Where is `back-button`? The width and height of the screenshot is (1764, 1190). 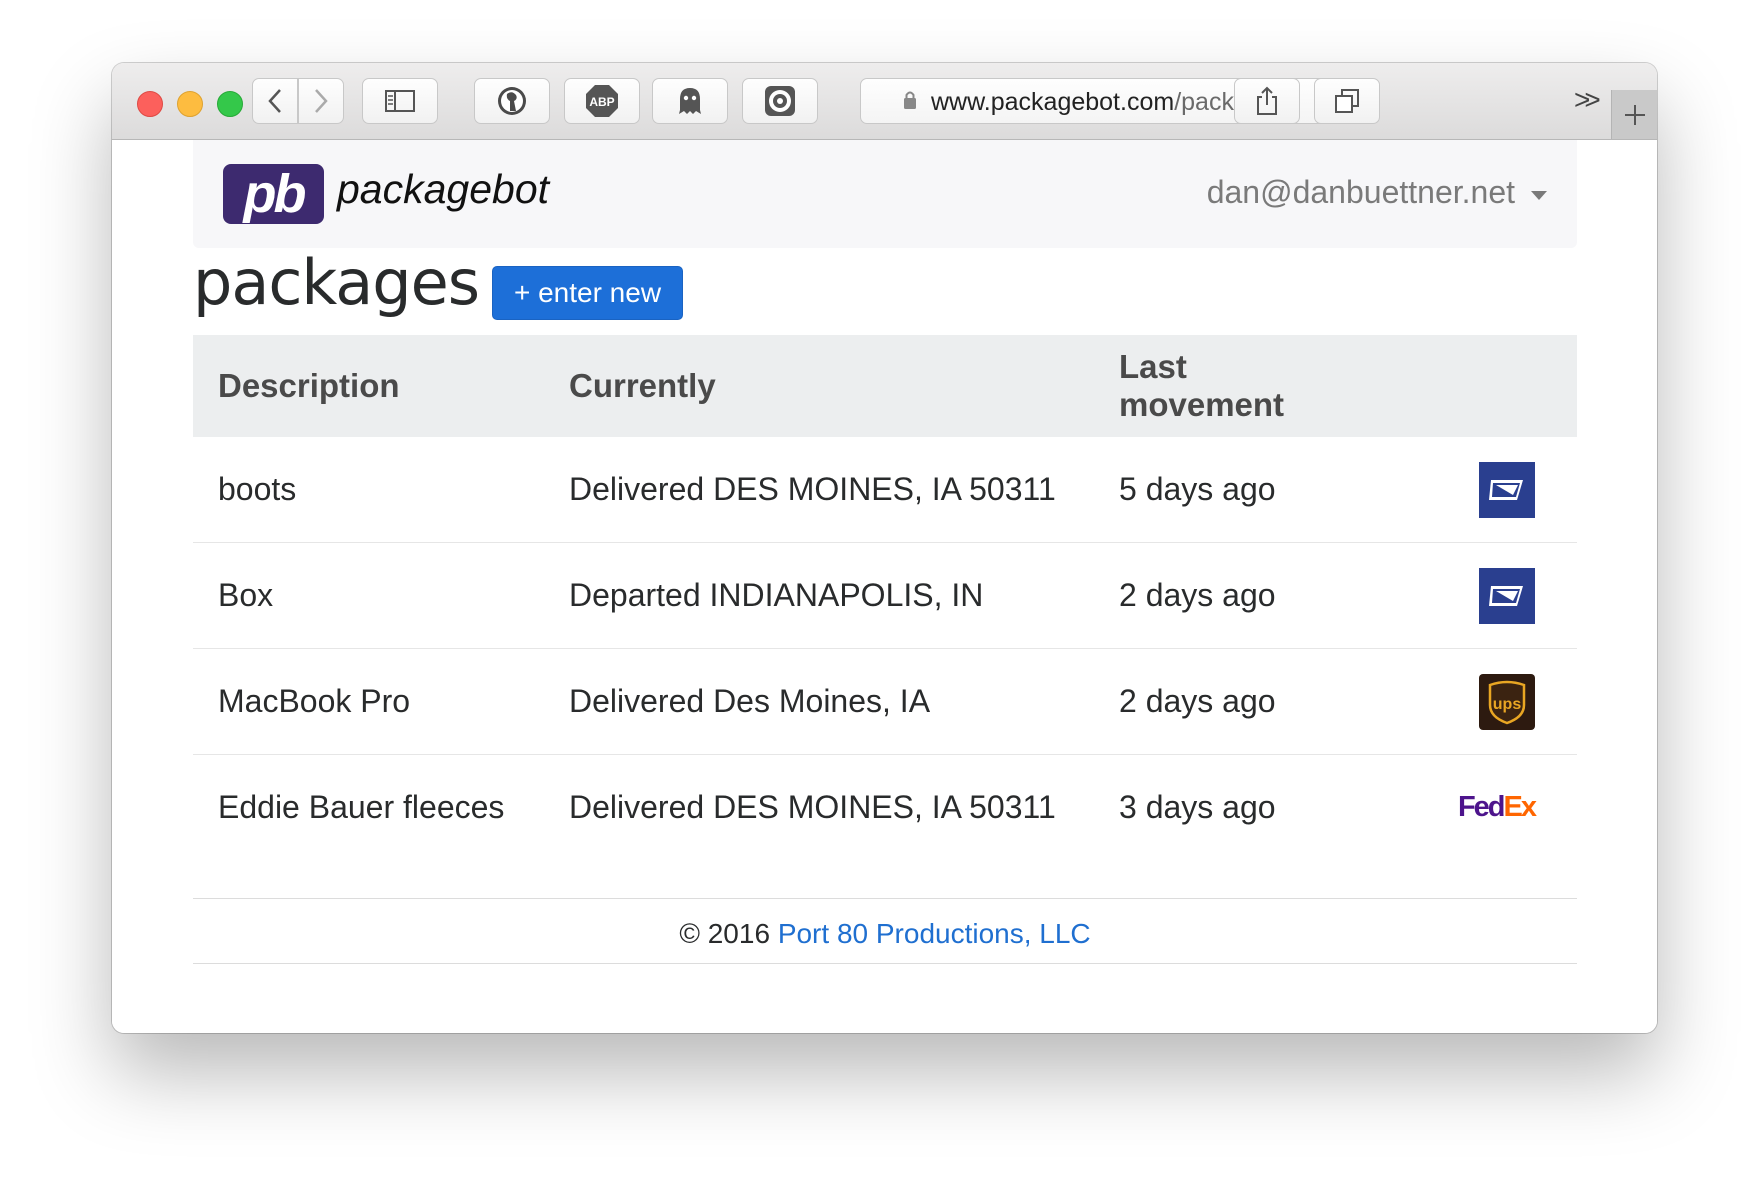 back-button is located at coordinates (275, 101).